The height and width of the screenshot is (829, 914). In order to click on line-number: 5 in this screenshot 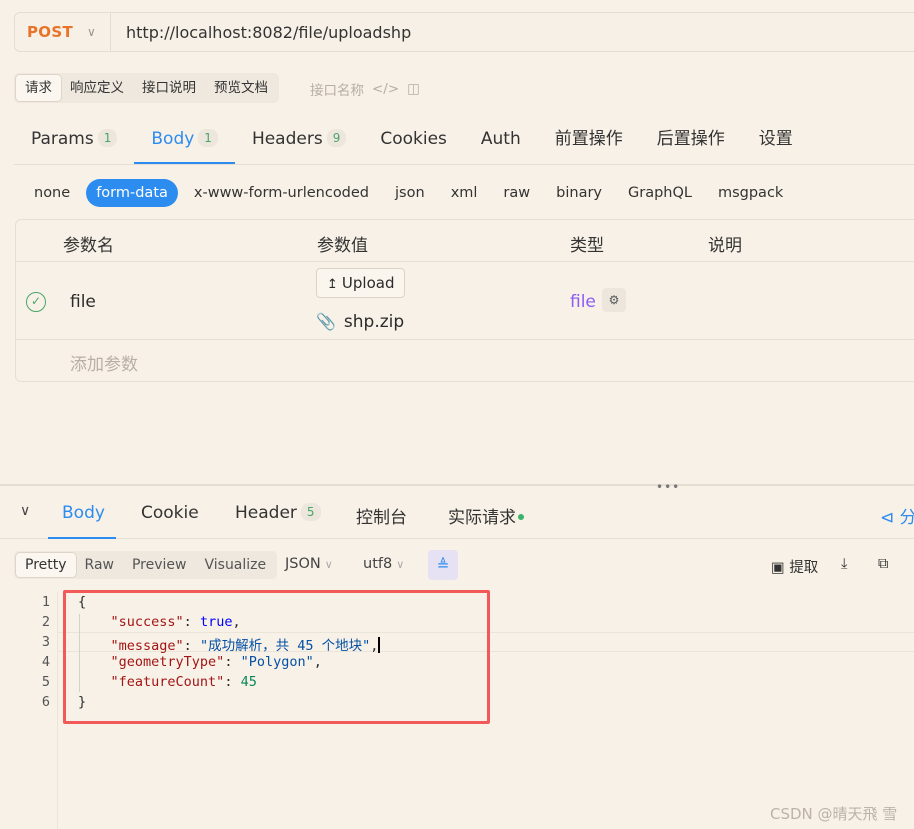, I will do `click(45, 682)`.